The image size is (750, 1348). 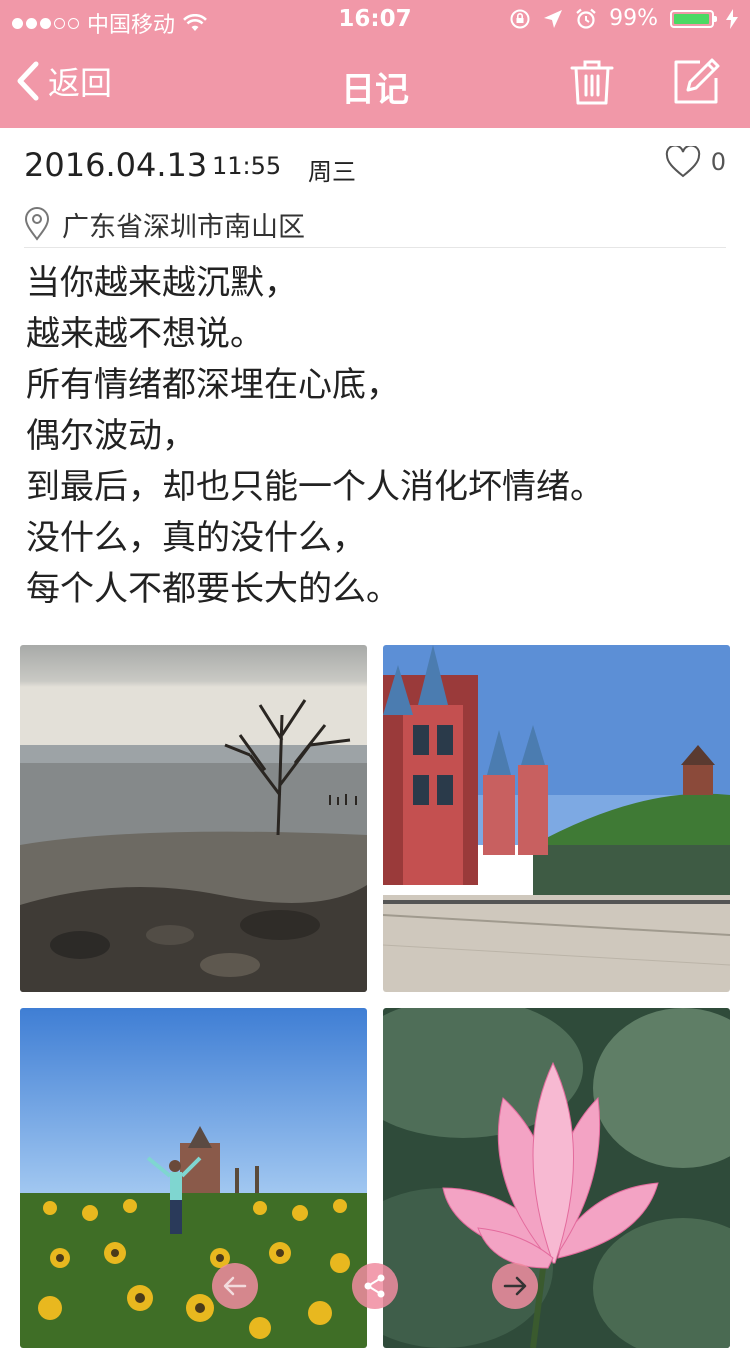 I want to click on like-button: 0, so click(x=695, y=162).